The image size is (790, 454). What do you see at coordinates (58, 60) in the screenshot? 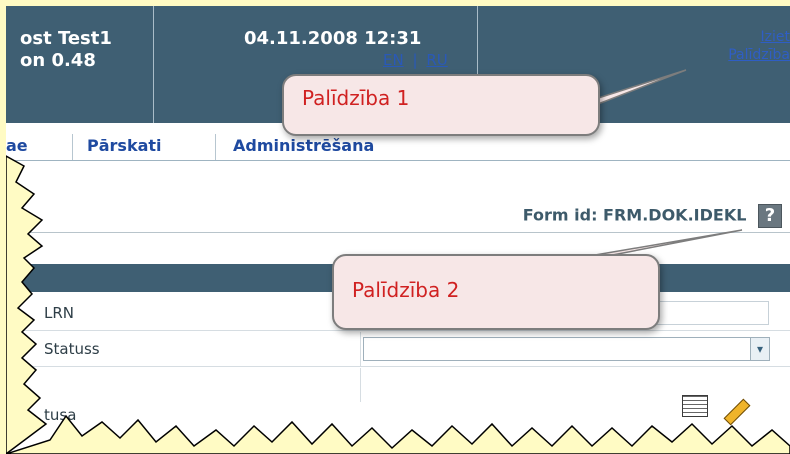
I see `version-text: on 0.48` at bounding box center [58, 60].